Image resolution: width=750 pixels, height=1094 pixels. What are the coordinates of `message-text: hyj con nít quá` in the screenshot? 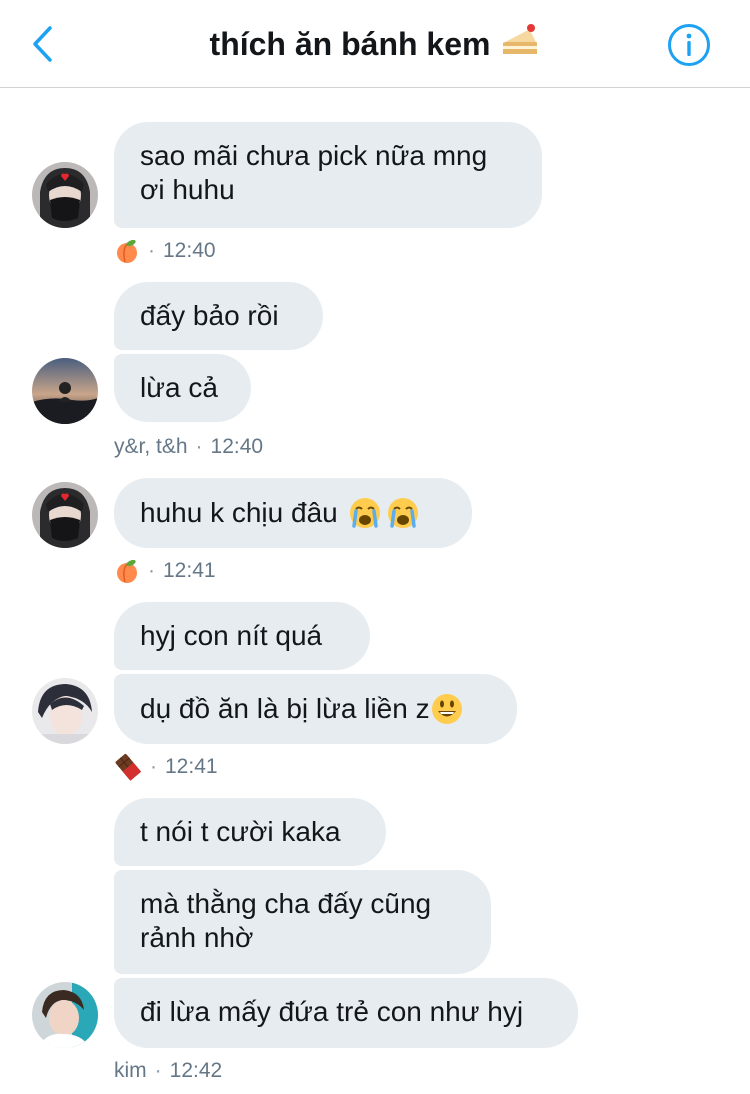 It's located at (231, 635).